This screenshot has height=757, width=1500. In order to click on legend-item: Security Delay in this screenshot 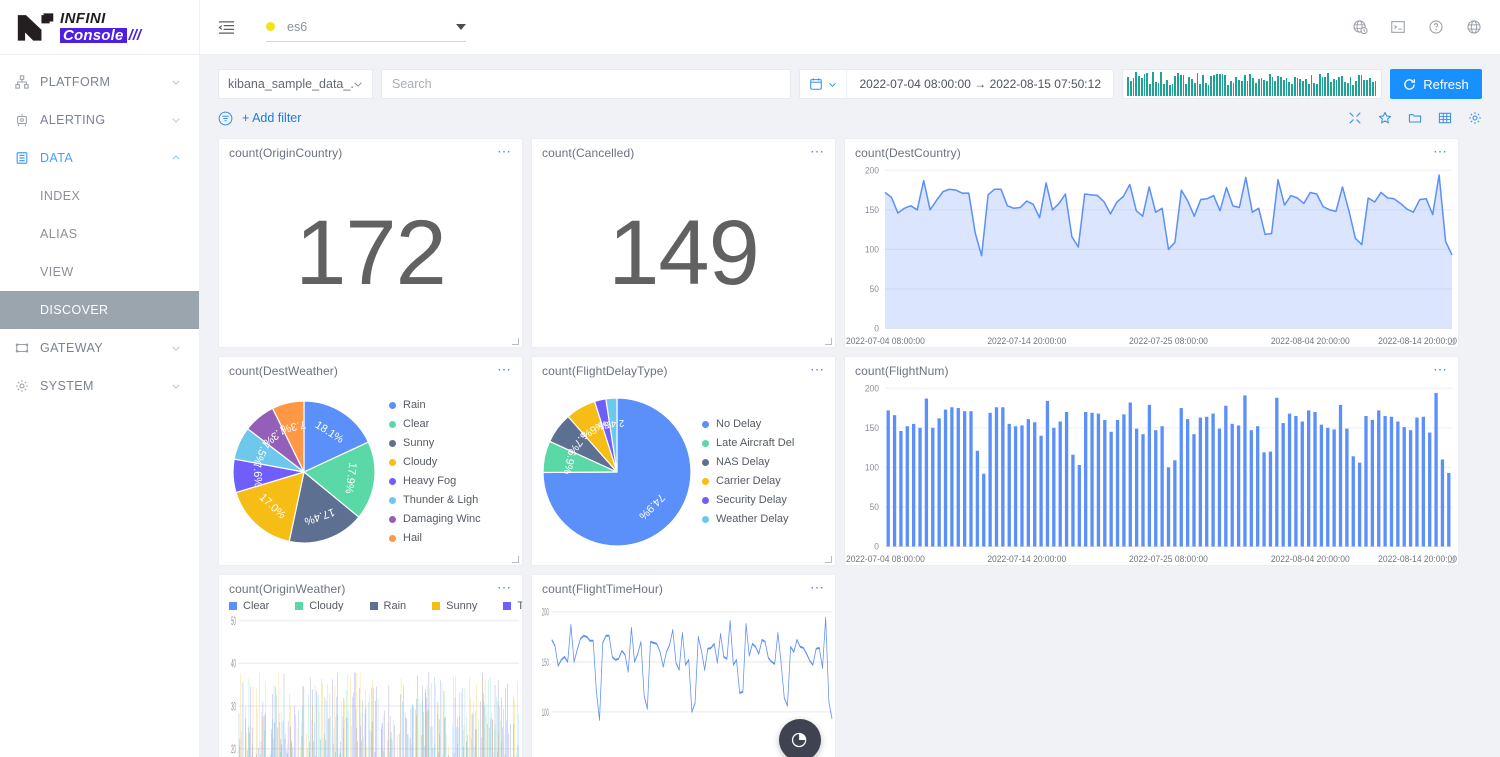, I will do `click(766, 500)`.